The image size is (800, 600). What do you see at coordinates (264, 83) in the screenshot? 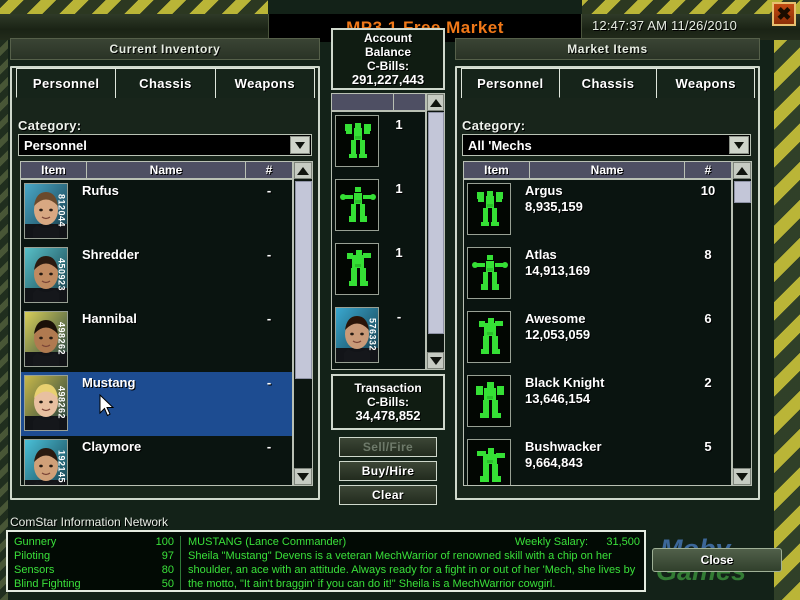
I see `inventory-tab-weapons: Weapons` at bounding box center [264, 83].